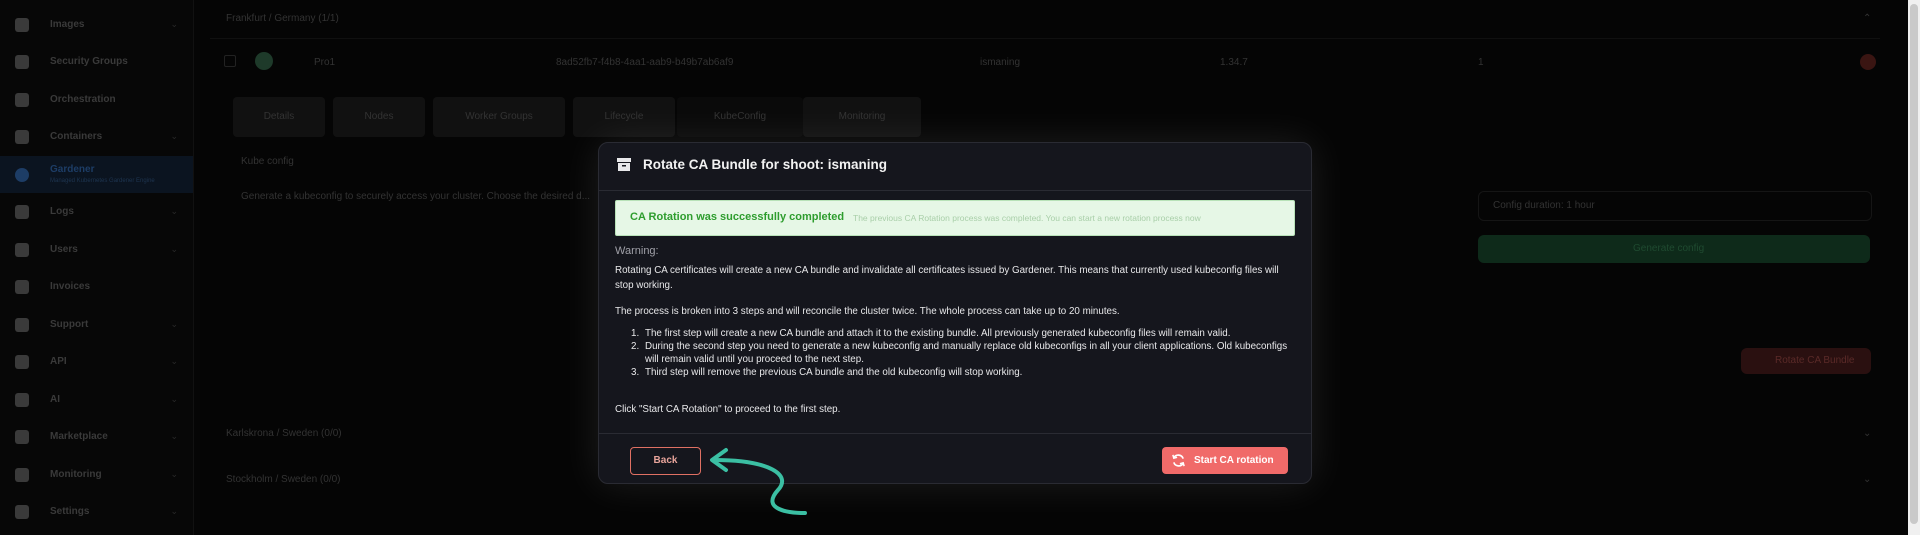  I want to click on cluster-version: 1.34.7, so click(1234, 62).